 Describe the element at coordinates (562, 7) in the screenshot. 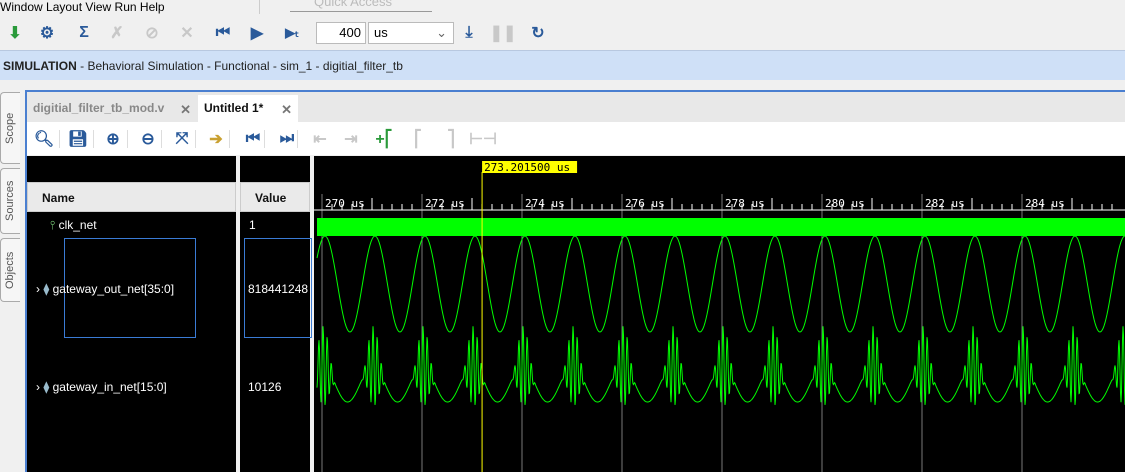

I see `menu-bar: Window Layout View Run Help` at that location.